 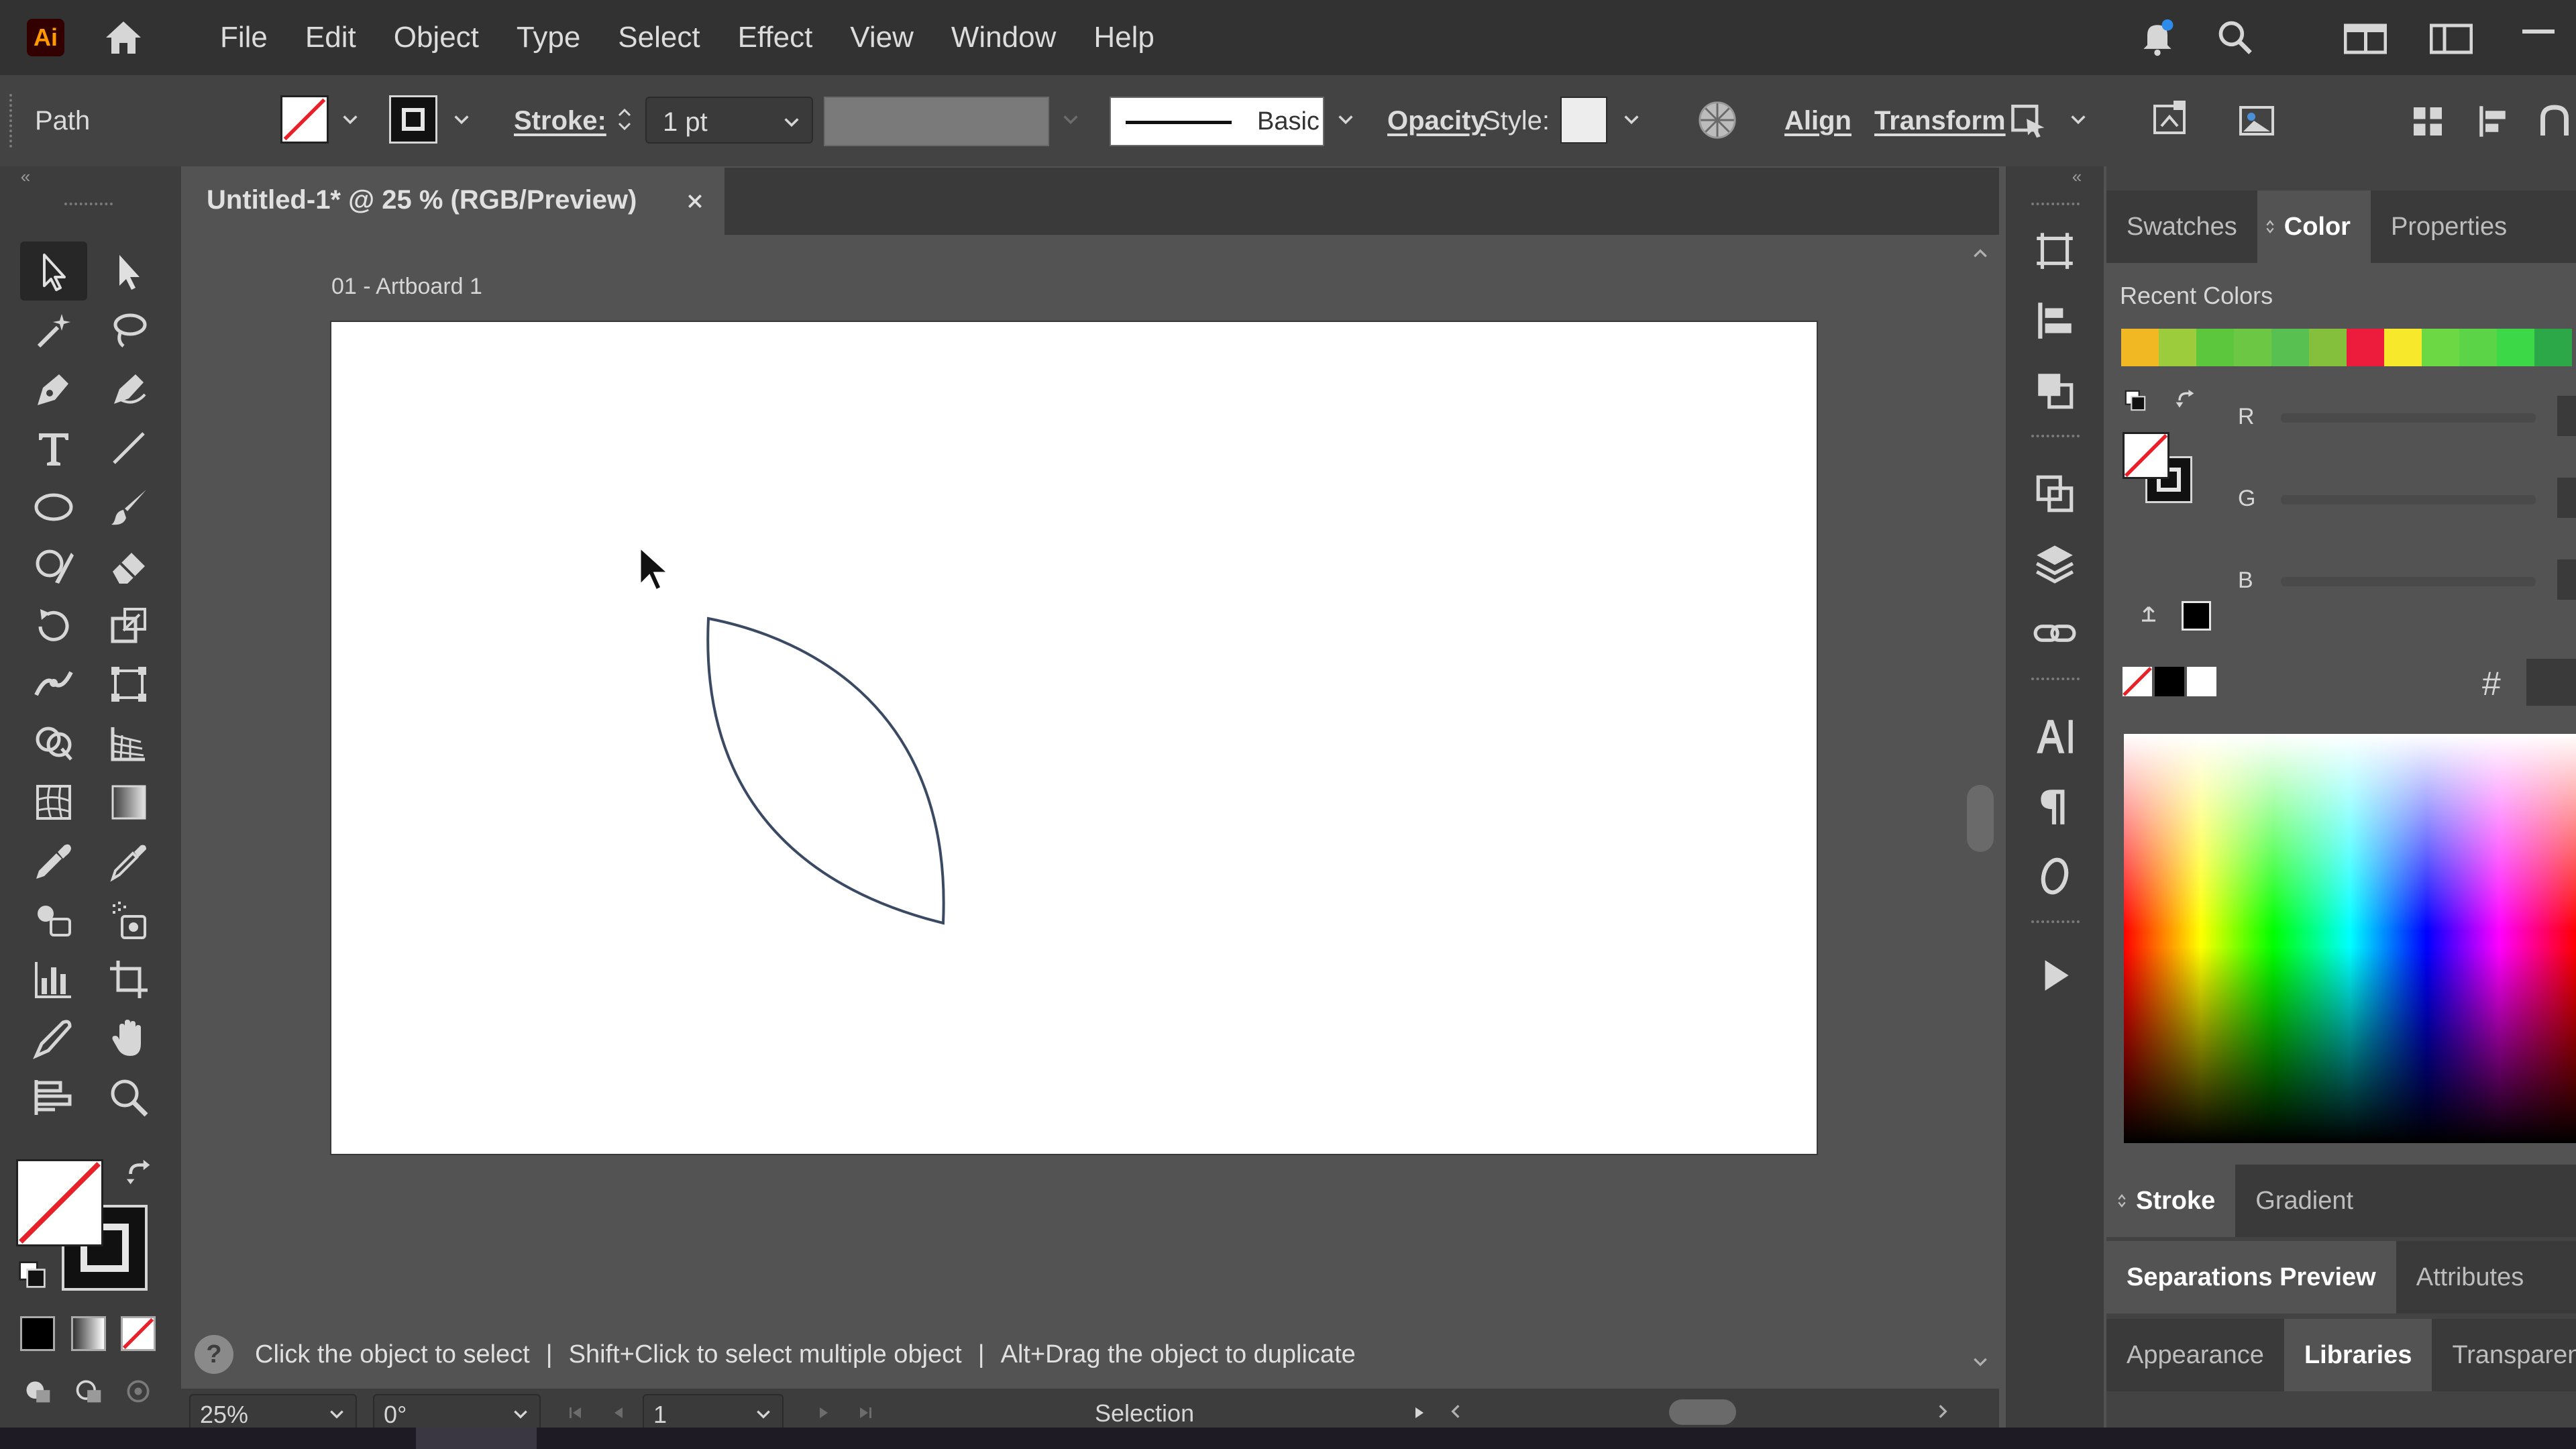 I want to click on opacity-link: Opacity, so click(x=1436, y=121).